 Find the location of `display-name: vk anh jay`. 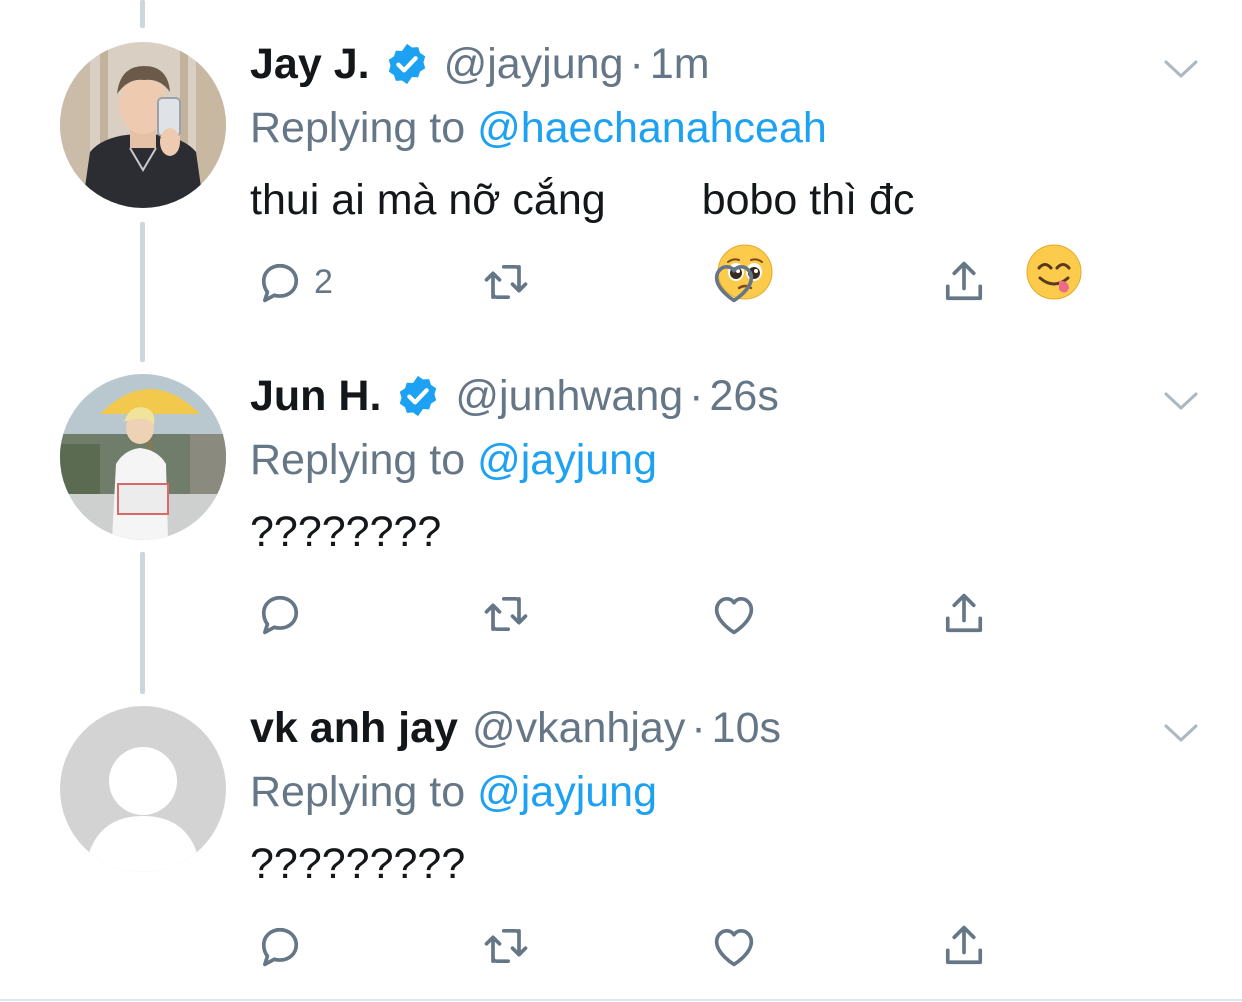

display-name: vk anh jay is located at coordinates (354, 728).